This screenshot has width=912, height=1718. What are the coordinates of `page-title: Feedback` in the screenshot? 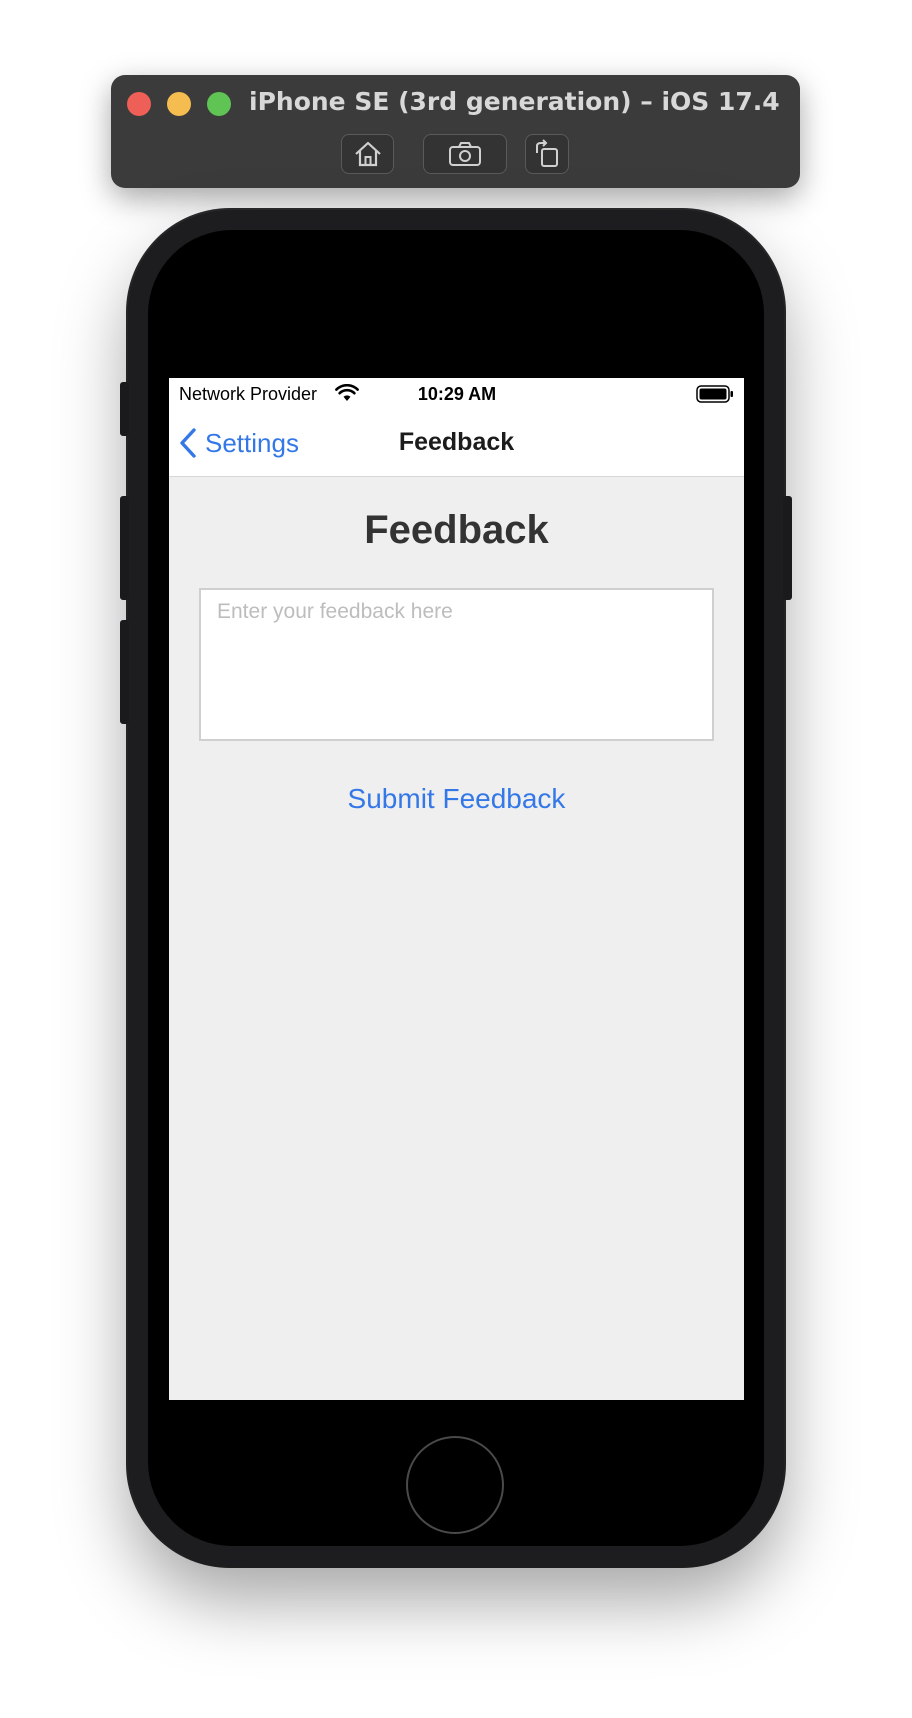 It's located at (456, 530).